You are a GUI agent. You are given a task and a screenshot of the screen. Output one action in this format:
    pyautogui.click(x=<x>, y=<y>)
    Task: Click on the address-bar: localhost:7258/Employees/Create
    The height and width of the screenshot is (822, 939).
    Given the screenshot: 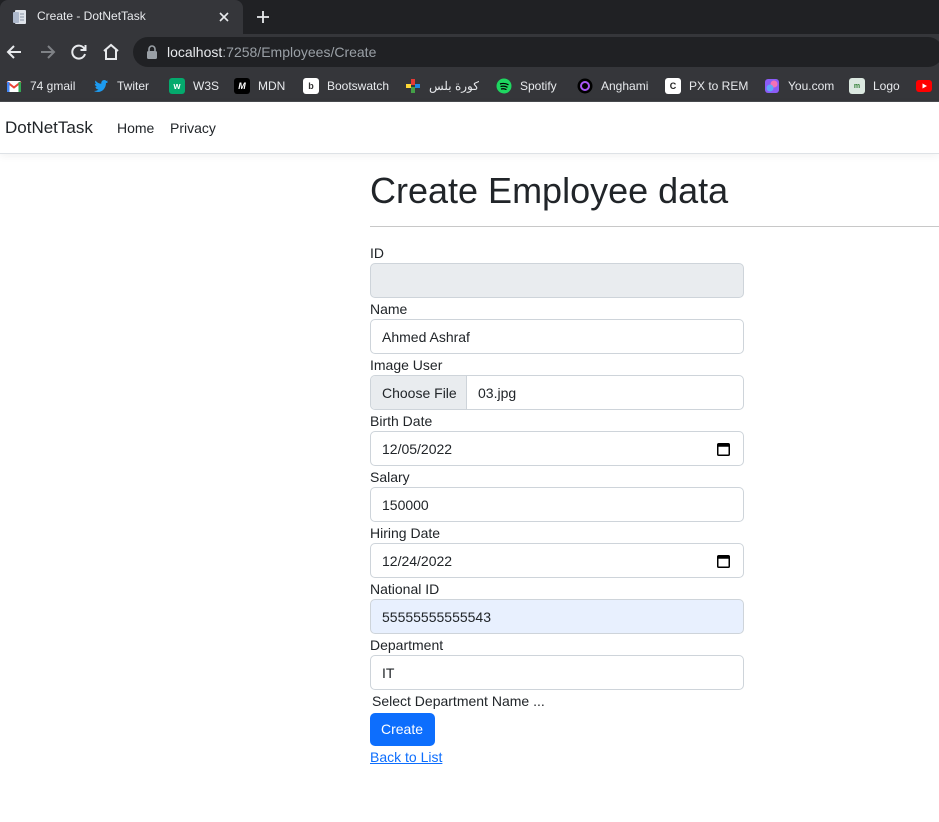 What is the action you would take?
    pyautogui.click(x=536, y=52)
    